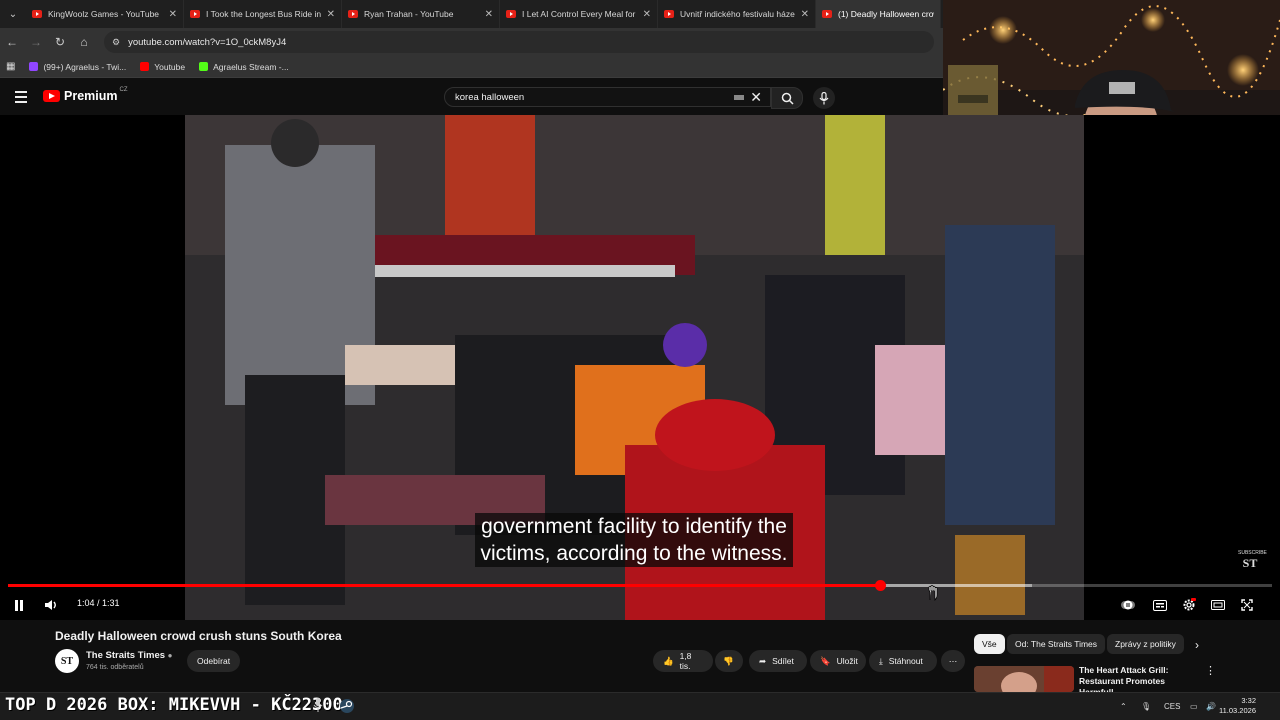  What do you see at coordinates (51, 96) in the screenshot?
I see `youtube-play-icon` at bounding box center [51, 96].